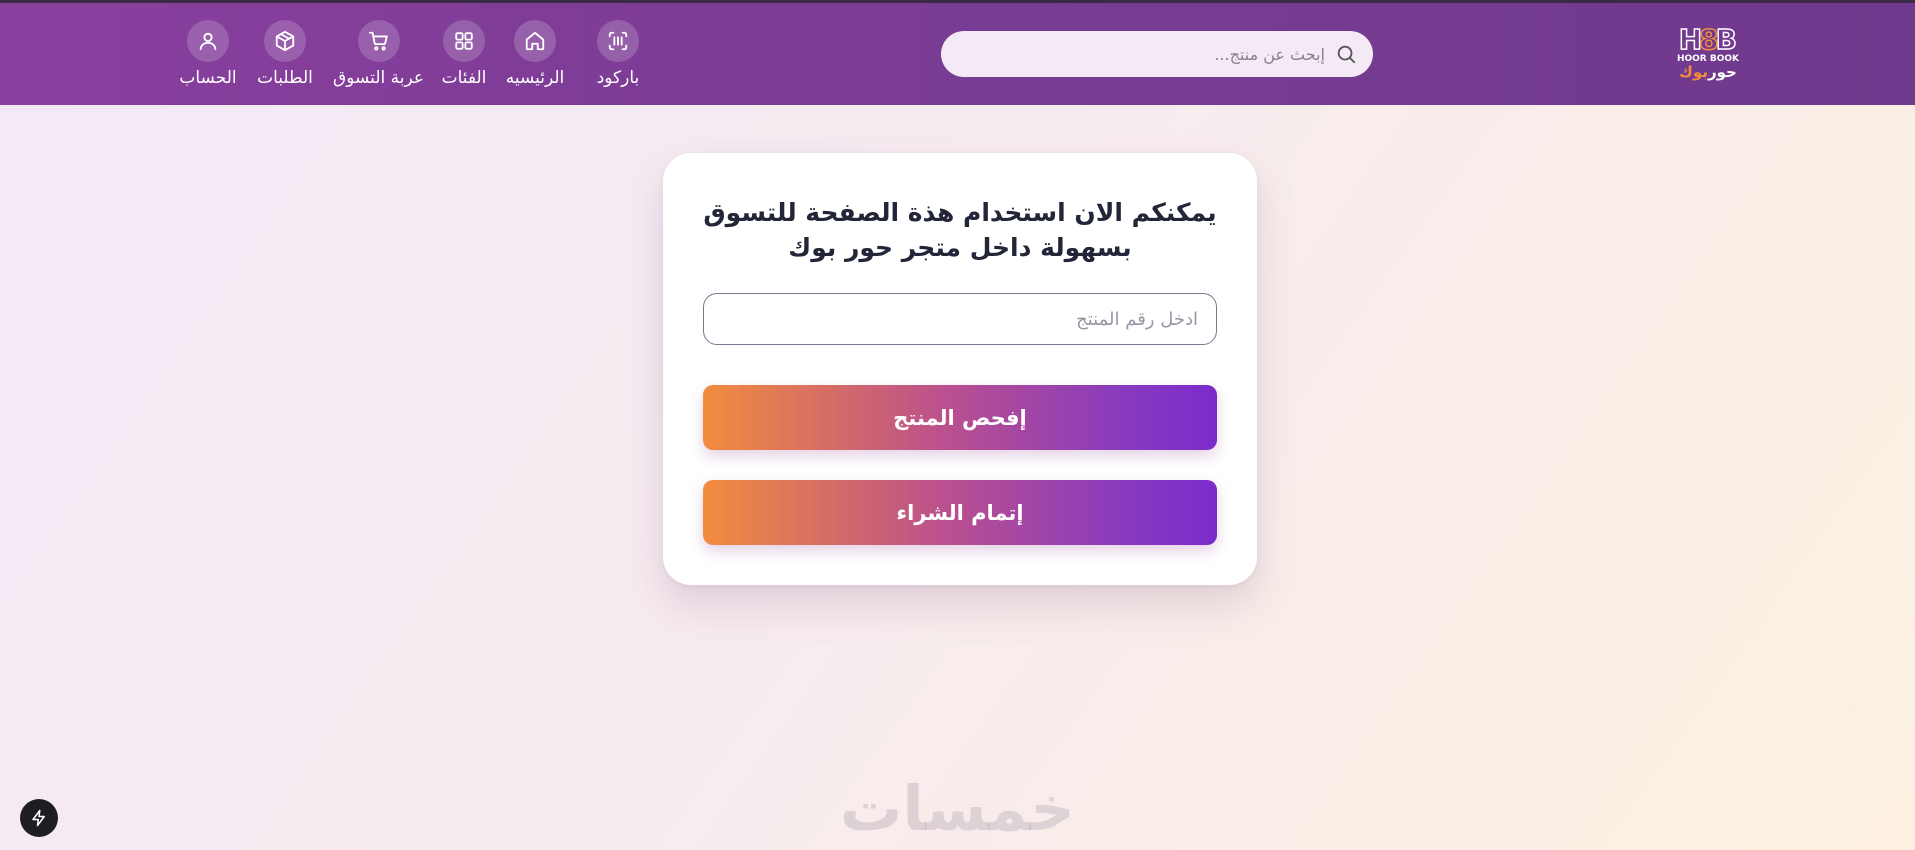  What do you see at coordinates (1346, 54) in the screenshot?
I see `search-icon` at bounding box center [1346, 54].